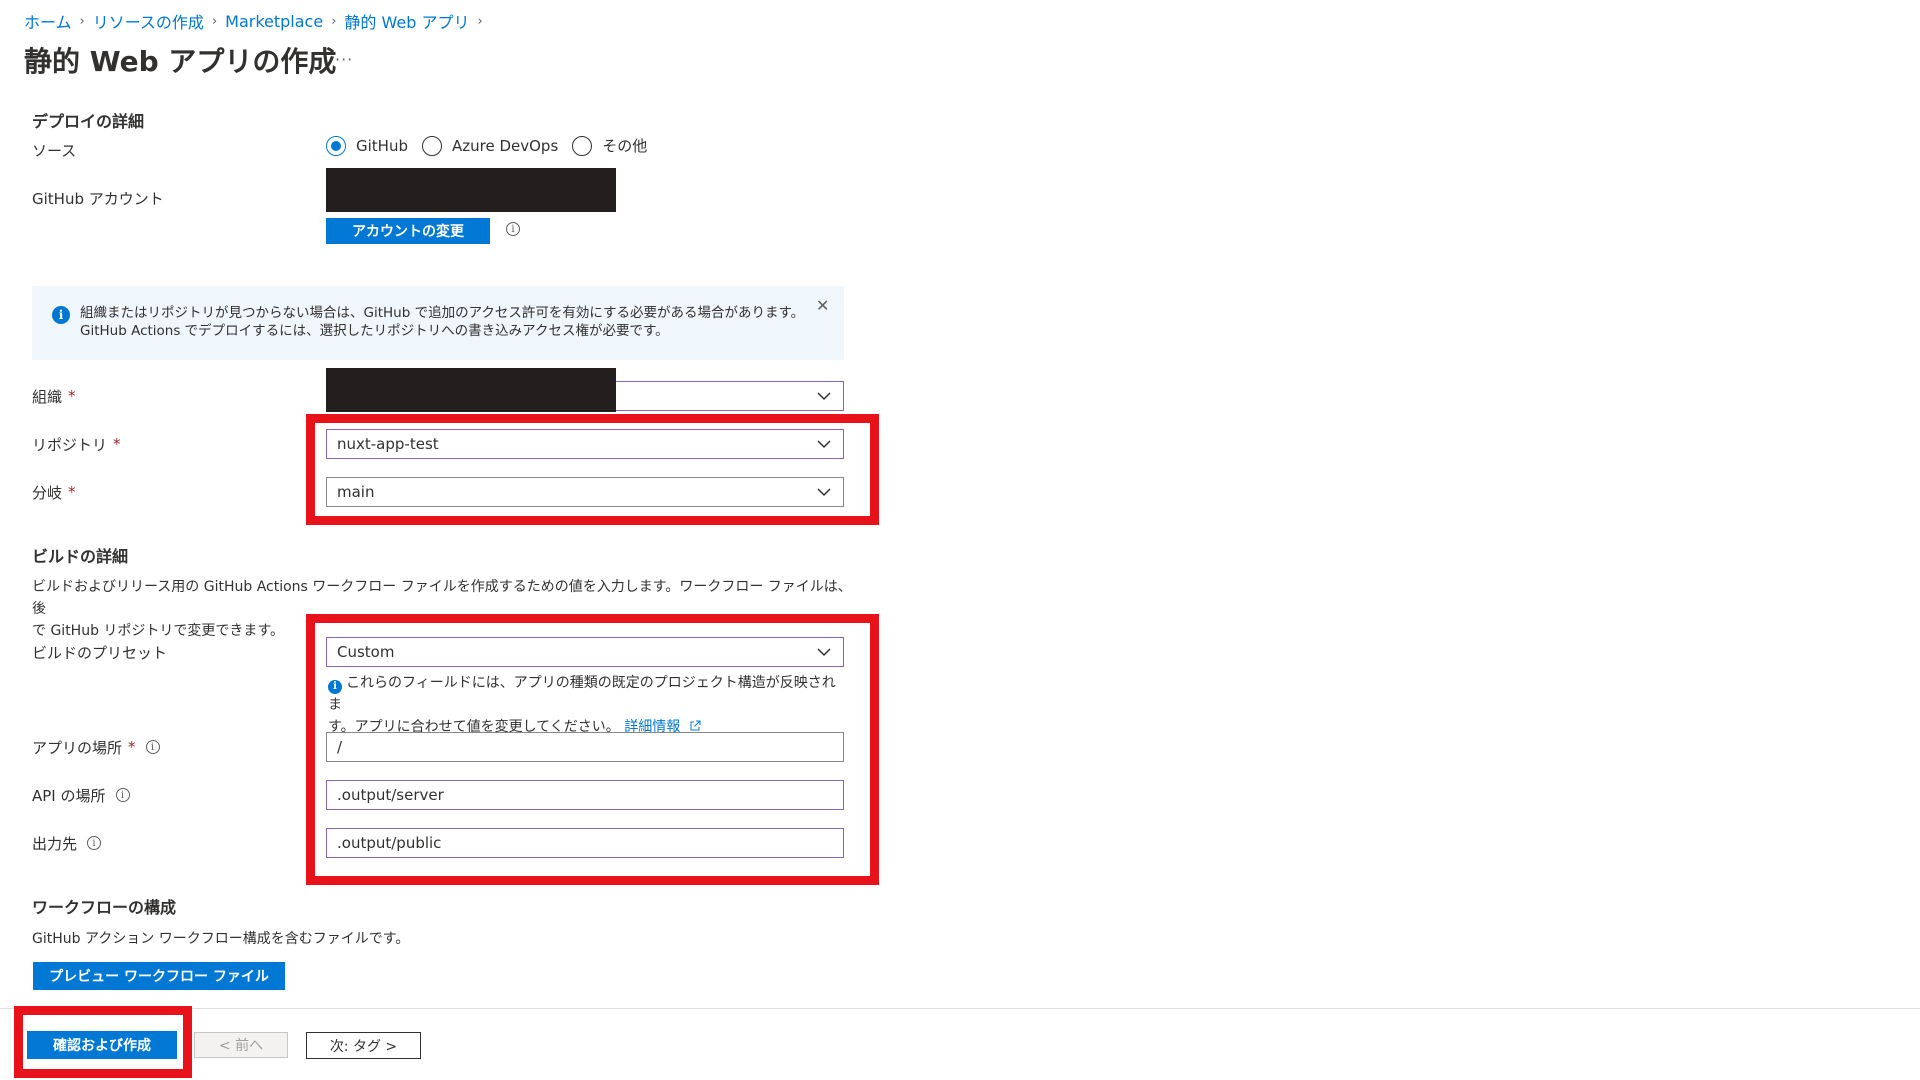 The width and height of the screenshot is (1920, 1080). What do you see at coordinates (48, 21) in the screenshot?
I see `breadcrumb-home: ホーム` at bounding box center [48, 21].